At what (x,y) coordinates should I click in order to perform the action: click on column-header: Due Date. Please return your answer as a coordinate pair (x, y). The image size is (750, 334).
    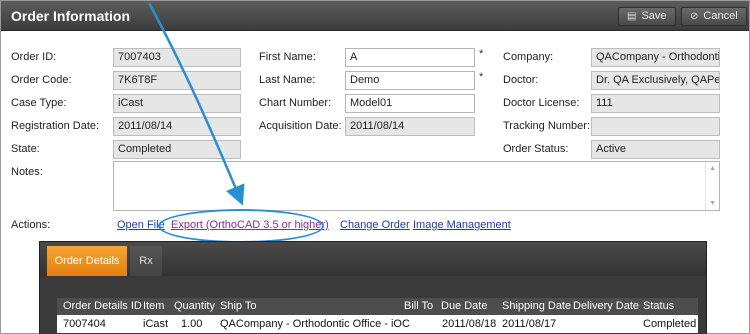
    Looking at the image, I should click on (464, 306).